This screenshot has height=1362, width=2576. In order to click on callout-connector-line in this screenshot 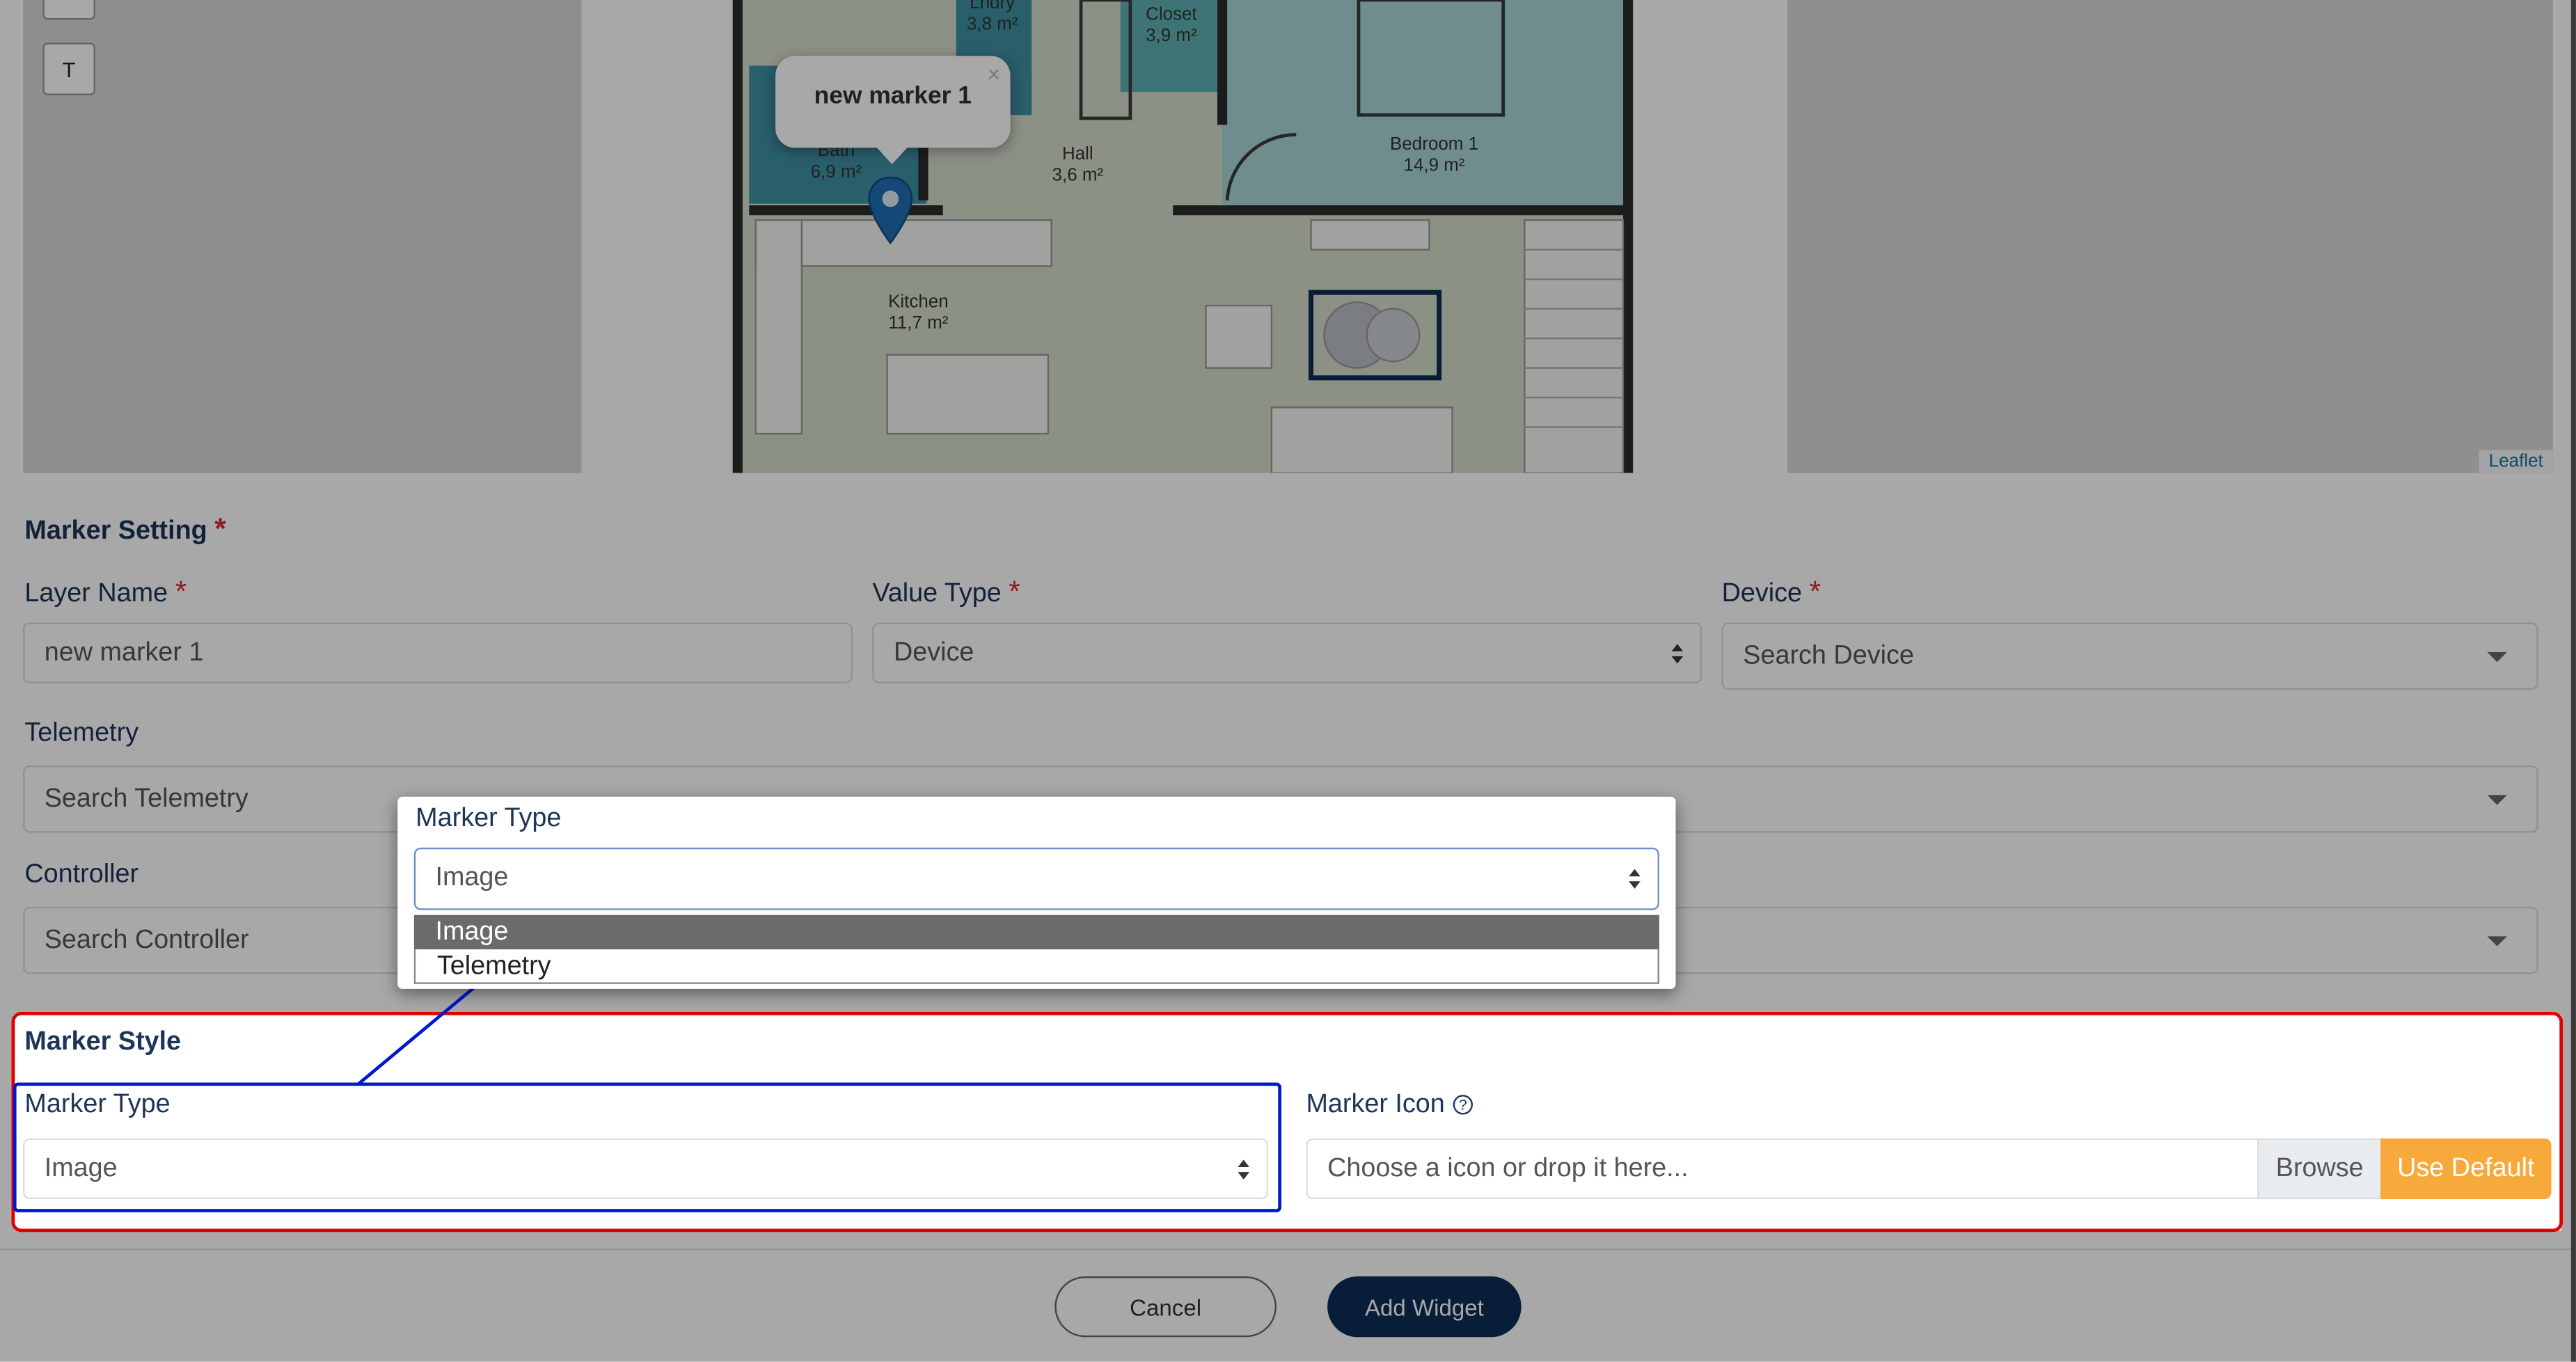, I will do `click(417, 1035)`.